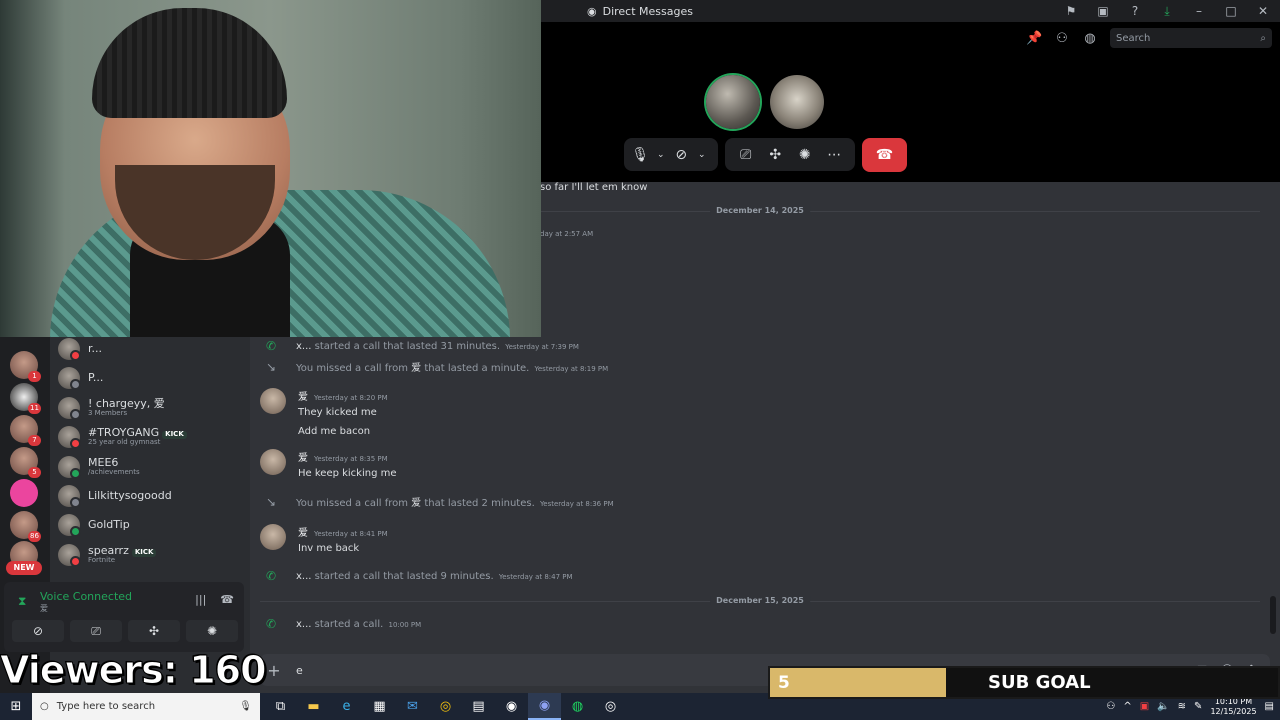  Describe the element at coordinates (38, 631) in the screenshot. I see `camera-off-button: ⊘` at that location.